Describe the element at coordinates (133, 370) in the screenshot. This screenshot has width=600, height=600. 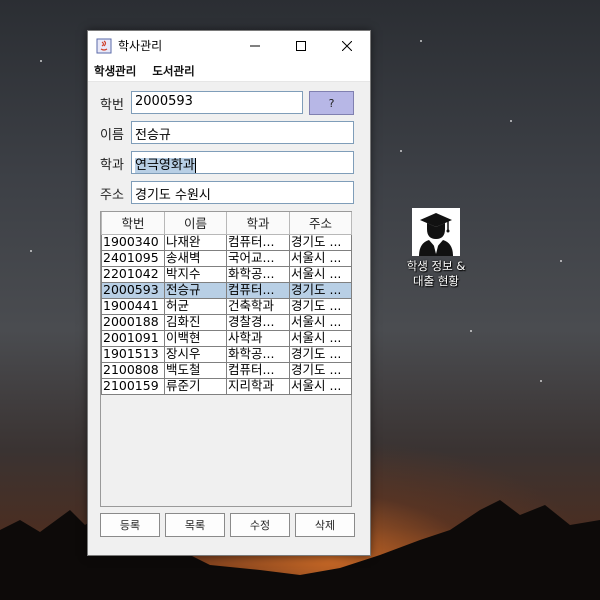
I see `cell-student-id: 2100808` at that location.